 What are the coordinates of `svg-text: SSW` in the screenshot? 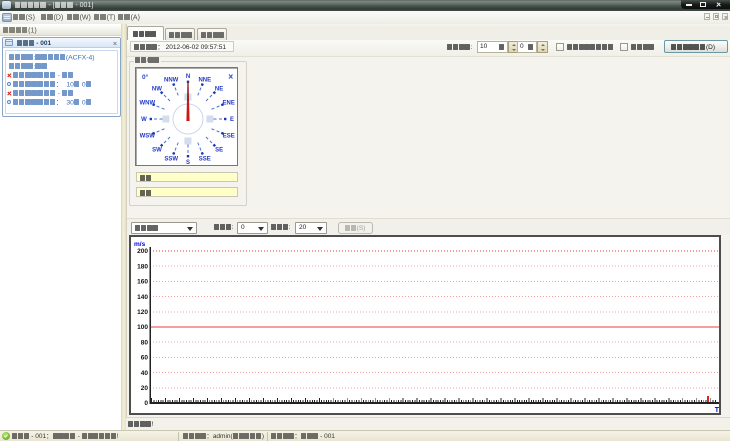 It's located at (171, 160).